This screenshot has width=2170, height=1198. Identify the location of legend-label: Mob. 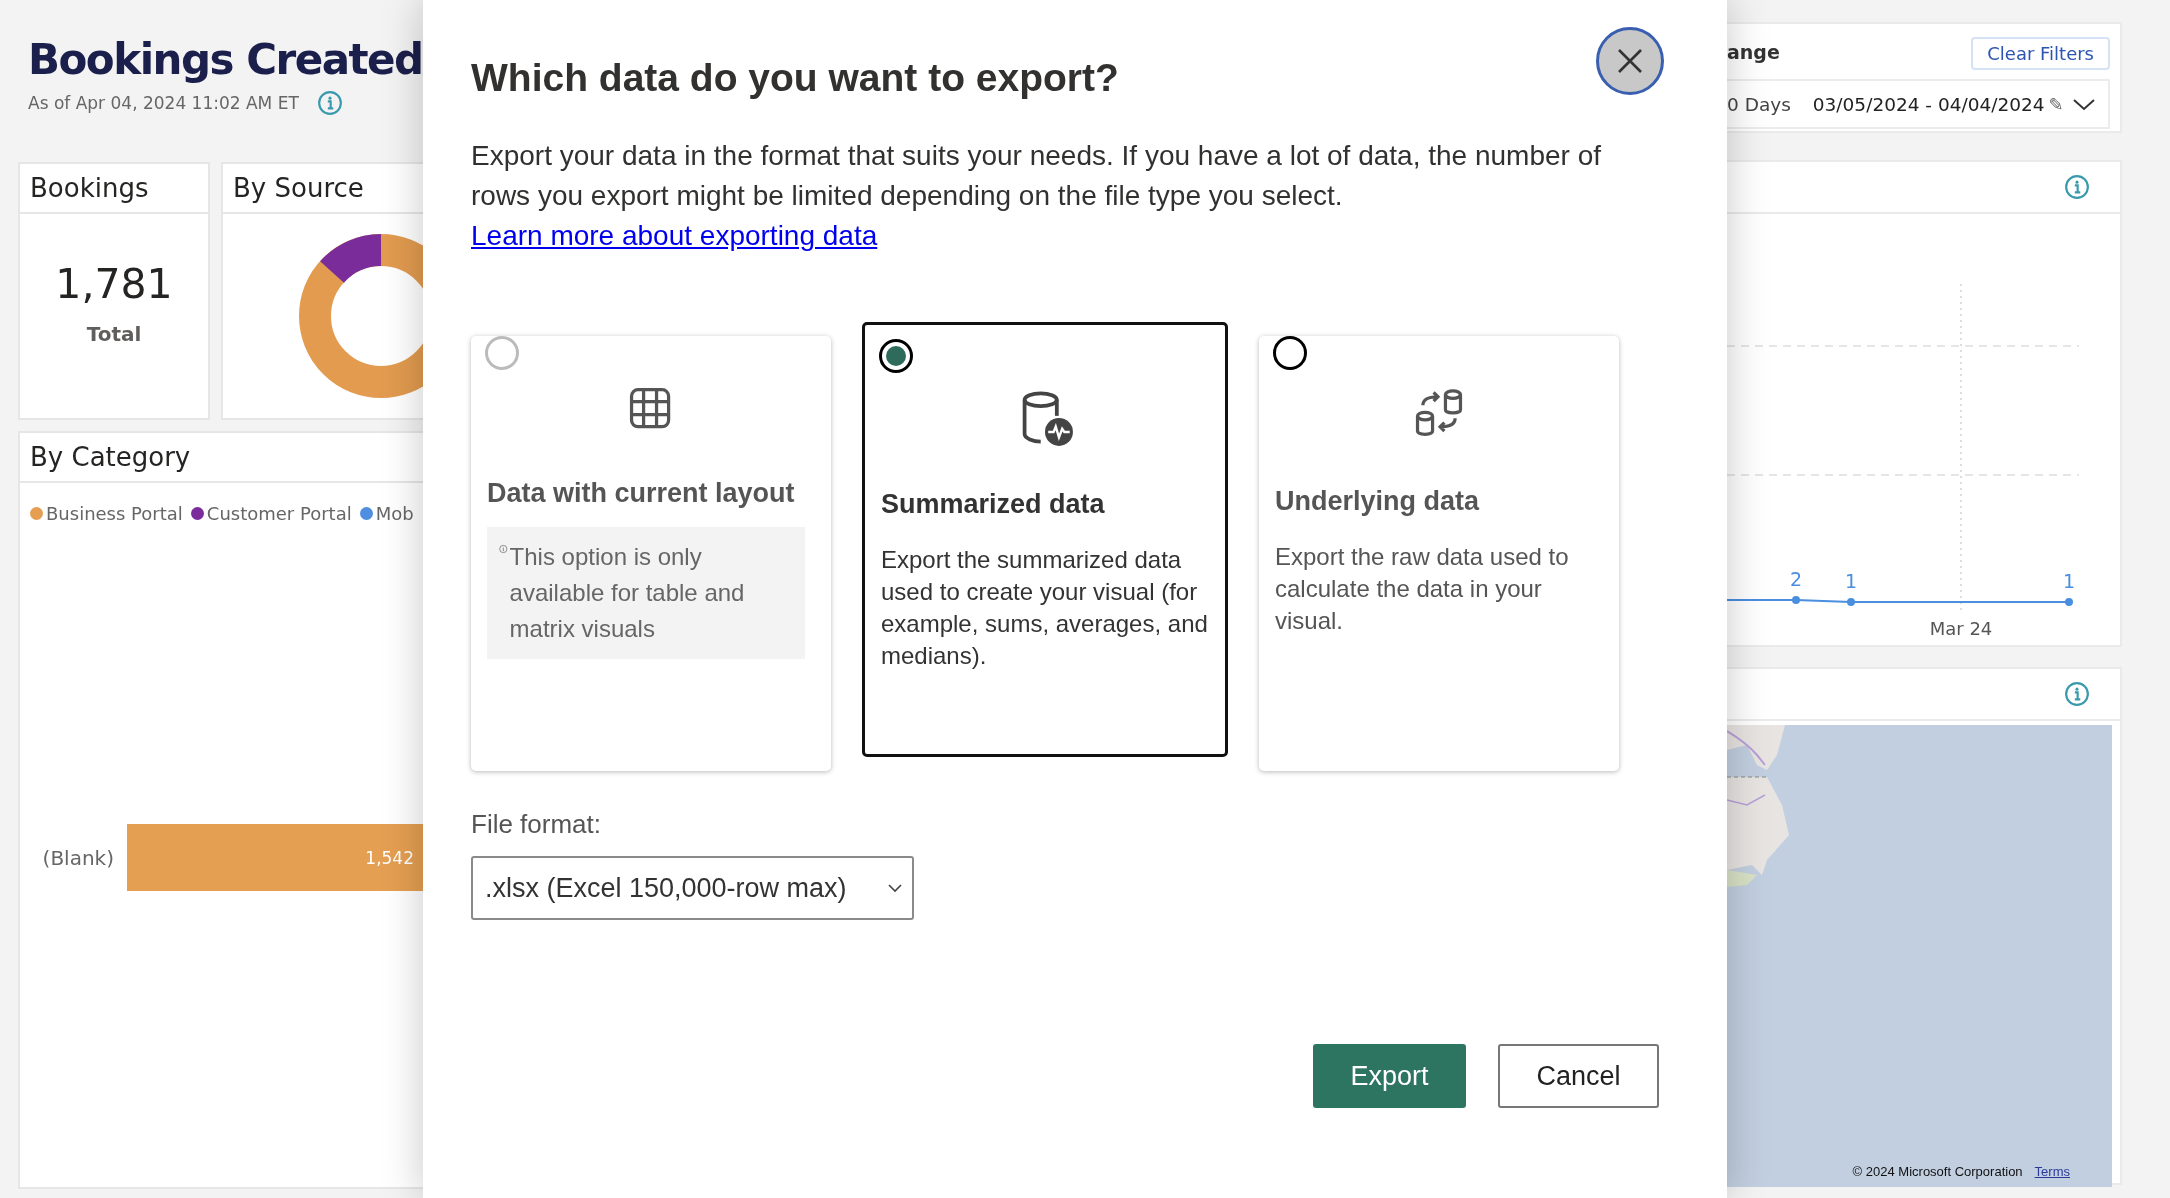
(394, 514).